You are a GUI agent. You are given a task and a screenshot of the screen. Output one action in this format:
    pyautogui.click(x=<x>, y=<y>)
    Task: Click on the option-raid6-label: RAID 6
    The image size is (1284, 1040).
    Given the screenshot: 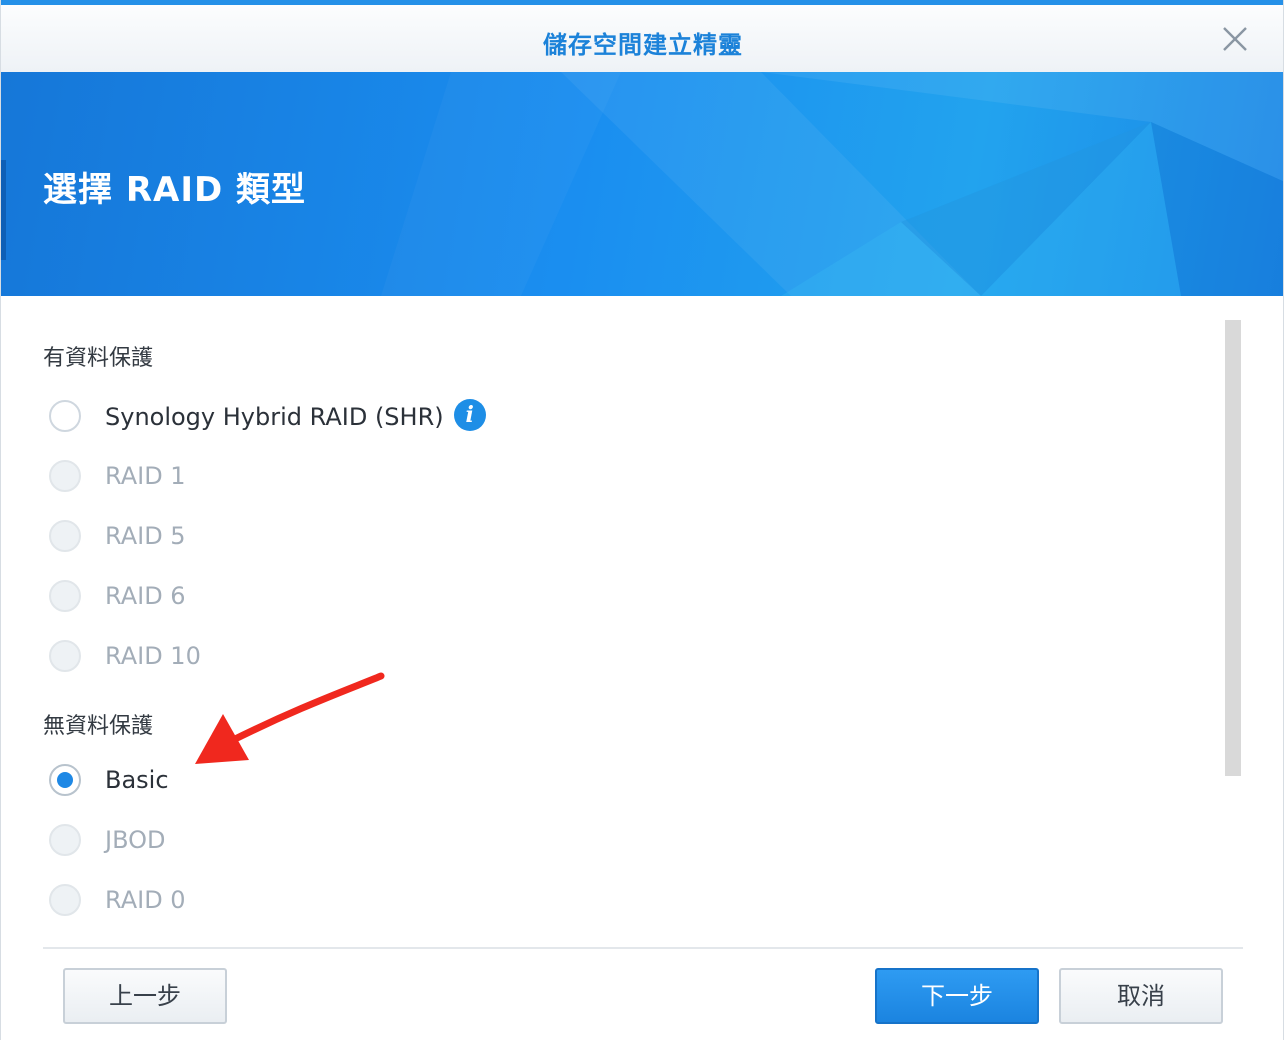 What is the action you would take?
    pyautogui.click(x=145, y=596)
    